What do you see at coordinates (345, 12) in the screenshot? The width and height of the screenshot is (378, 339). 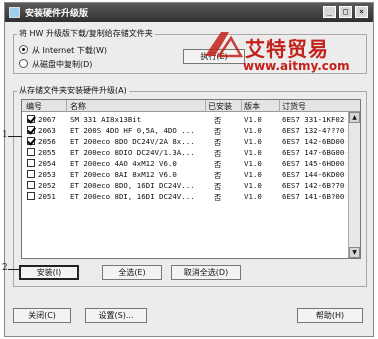 I see `maximize-button: □` at bounding box center [345, 12].